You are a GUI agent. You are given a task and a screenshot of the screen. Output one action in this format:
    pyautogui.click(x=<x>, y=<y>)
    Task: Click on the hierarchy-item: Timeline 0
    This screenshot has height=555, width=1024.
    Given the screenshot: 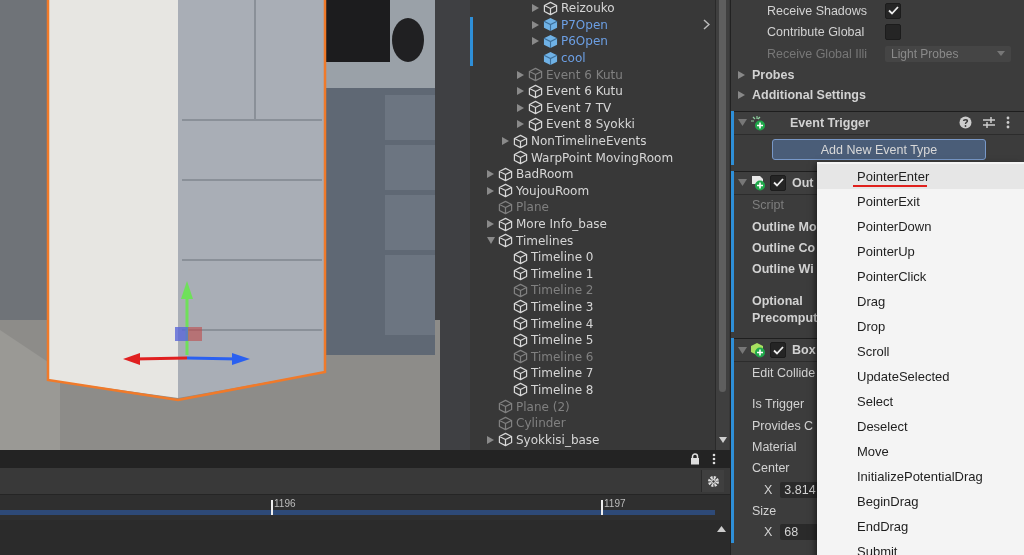 What is the action you would take?
    pyautogui.click(x=600, y=257)
    